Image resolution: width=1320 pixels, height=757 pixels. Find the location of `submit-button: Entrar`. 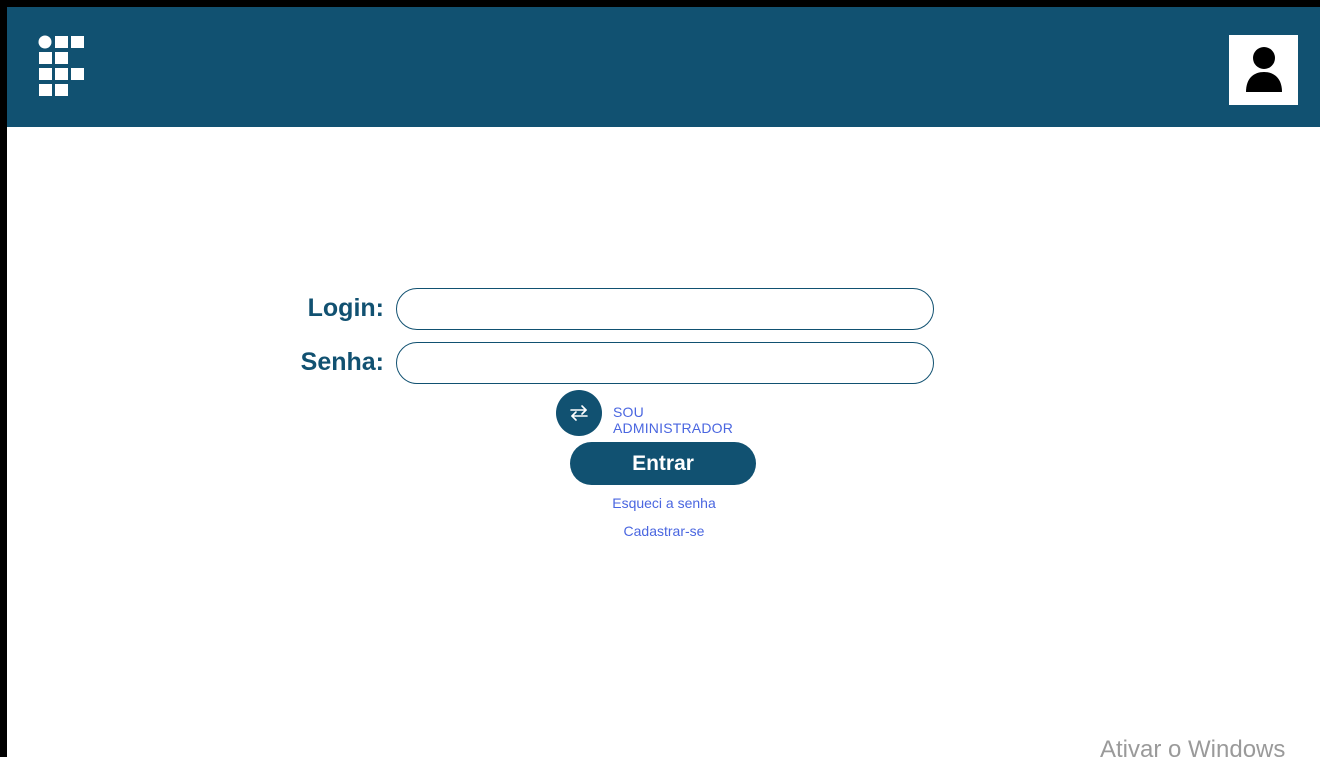

submit-button: Entrar is located at coordinates (663, 463).